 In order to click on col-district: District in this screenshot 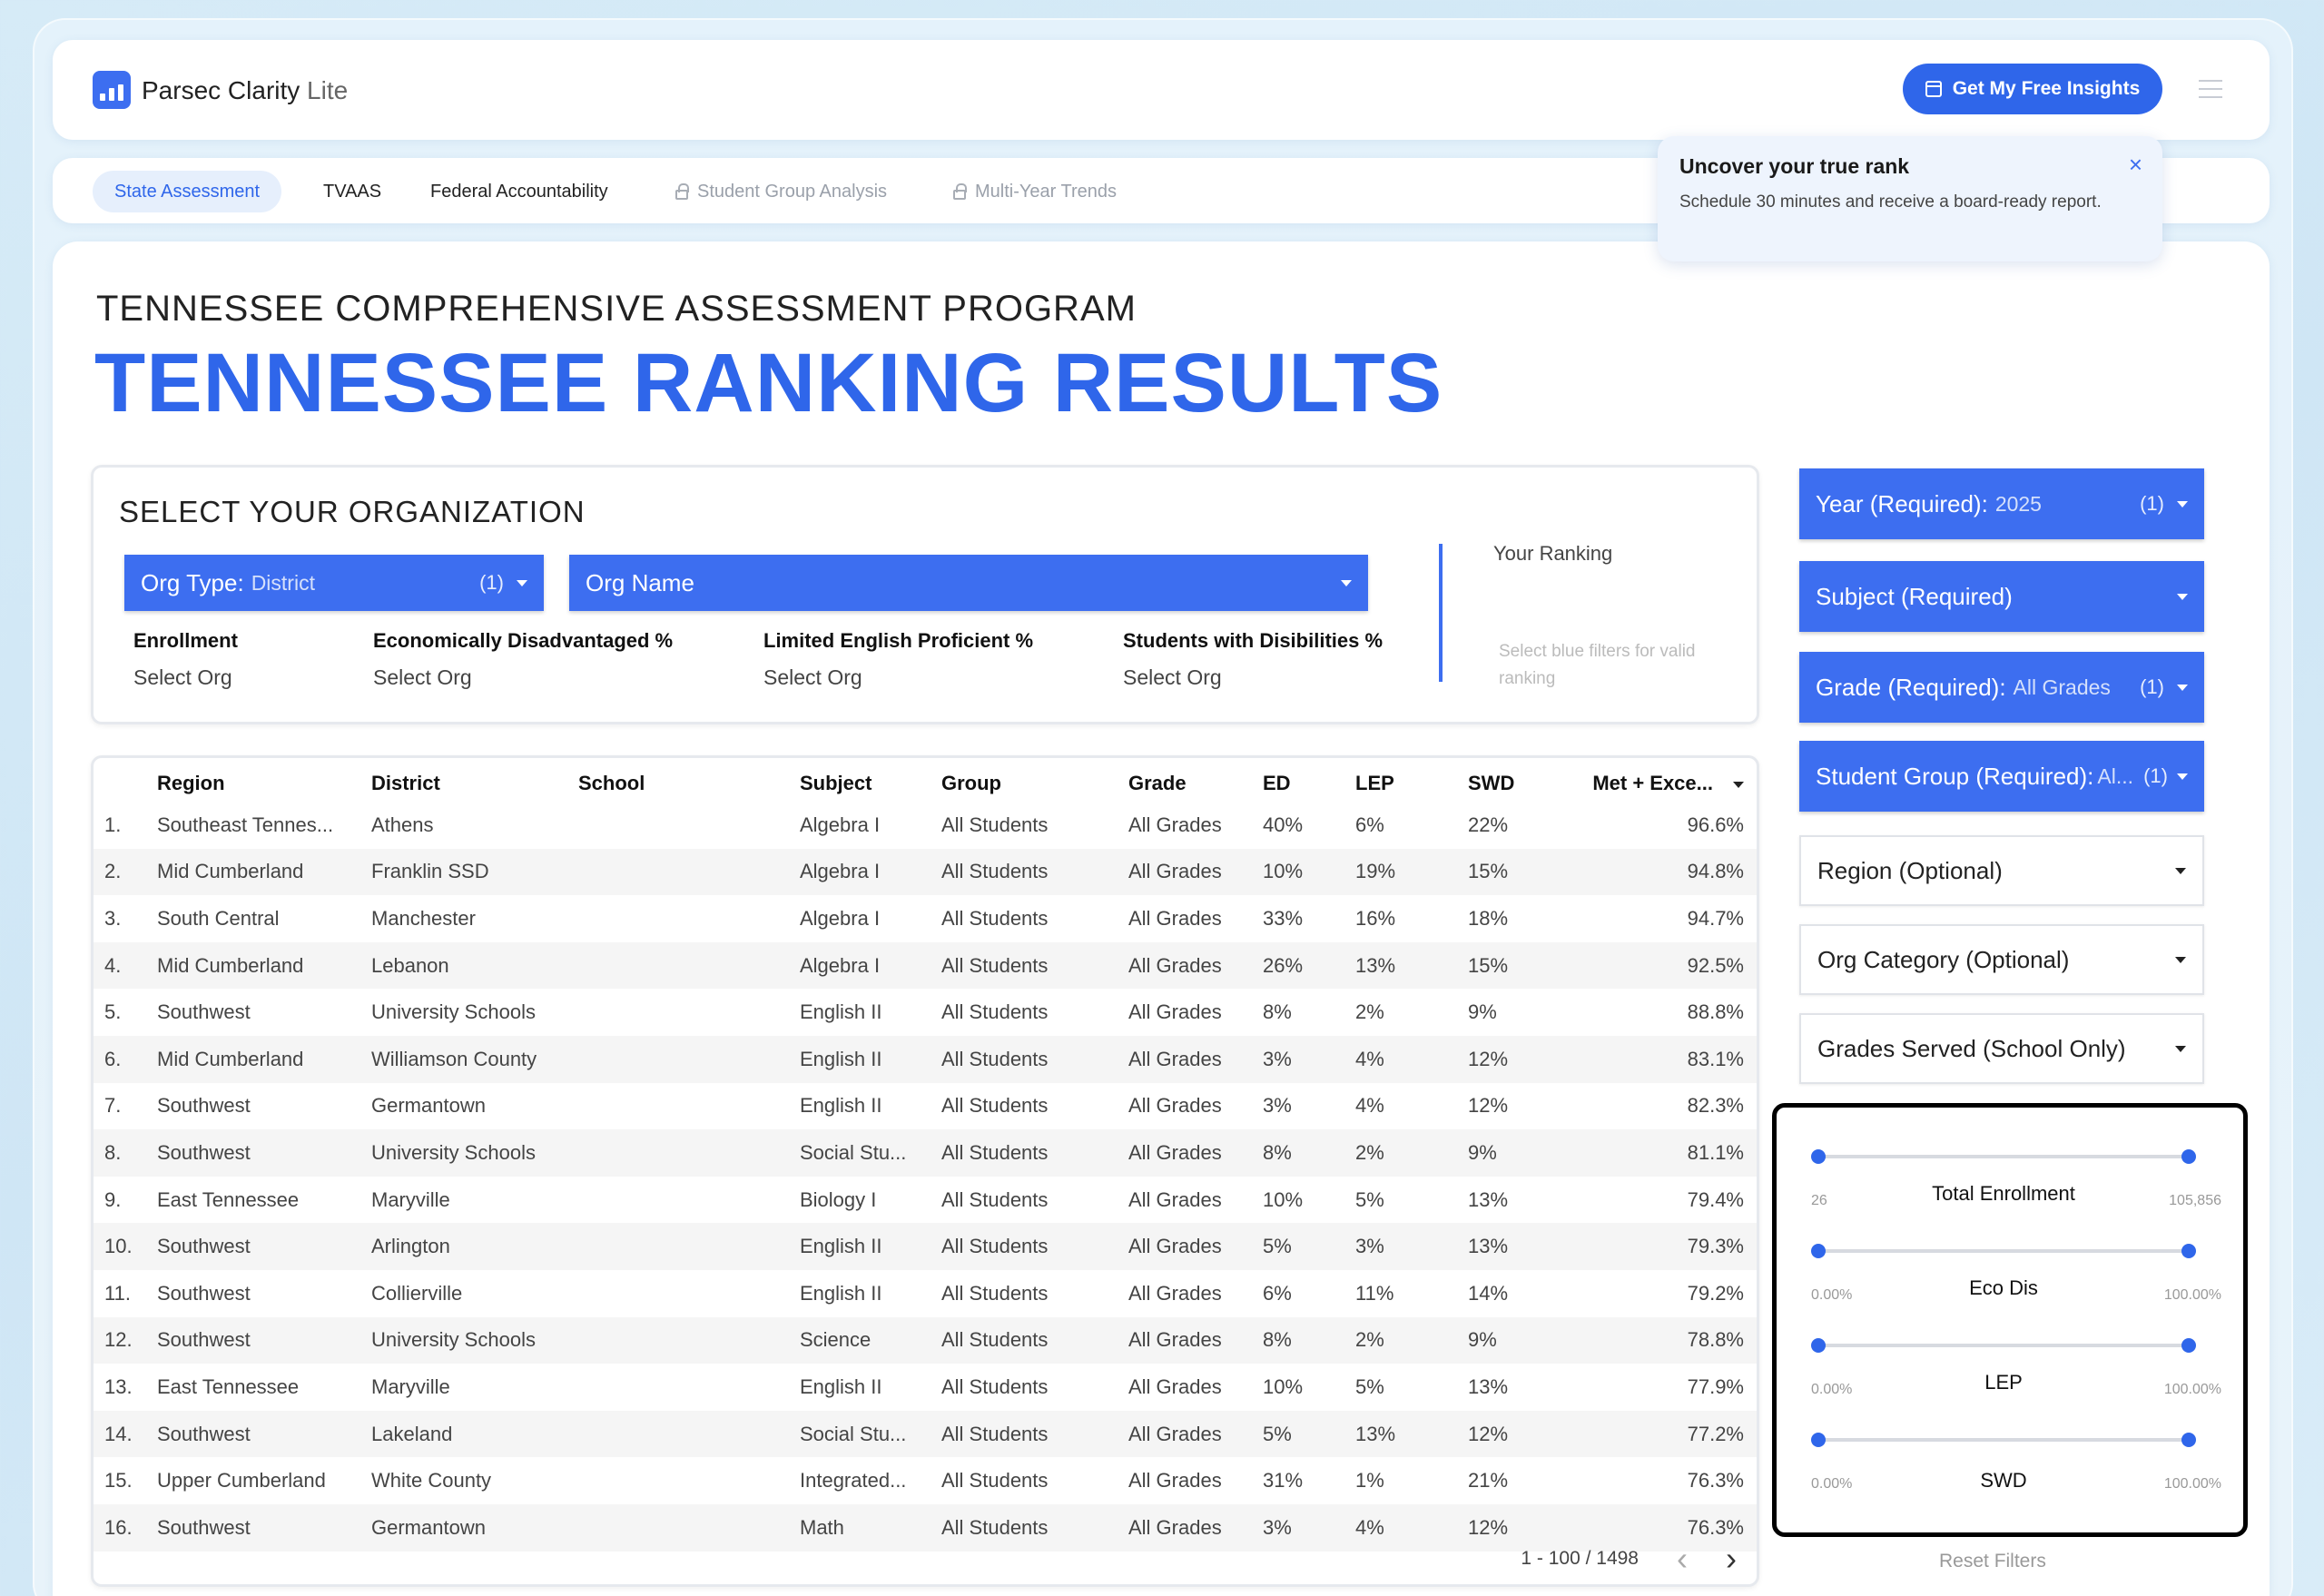, I will do `click(474, 780)`.